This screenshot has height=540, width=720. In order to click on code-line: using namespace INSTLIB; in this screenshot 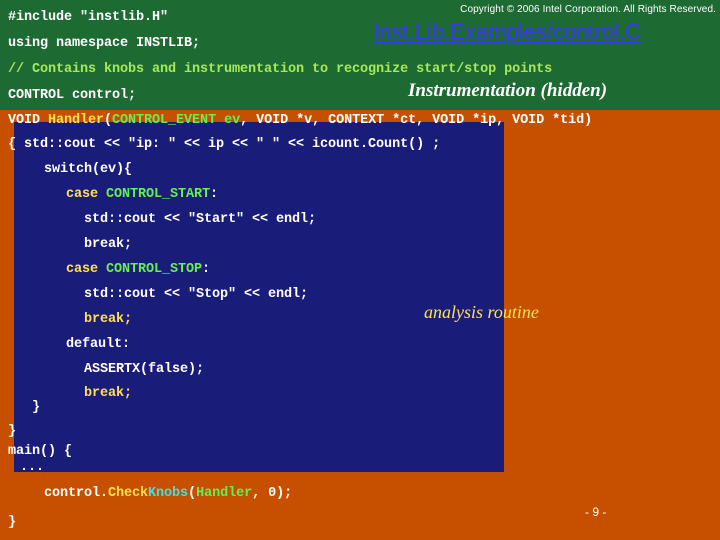, I will do `click(104, 43)`.